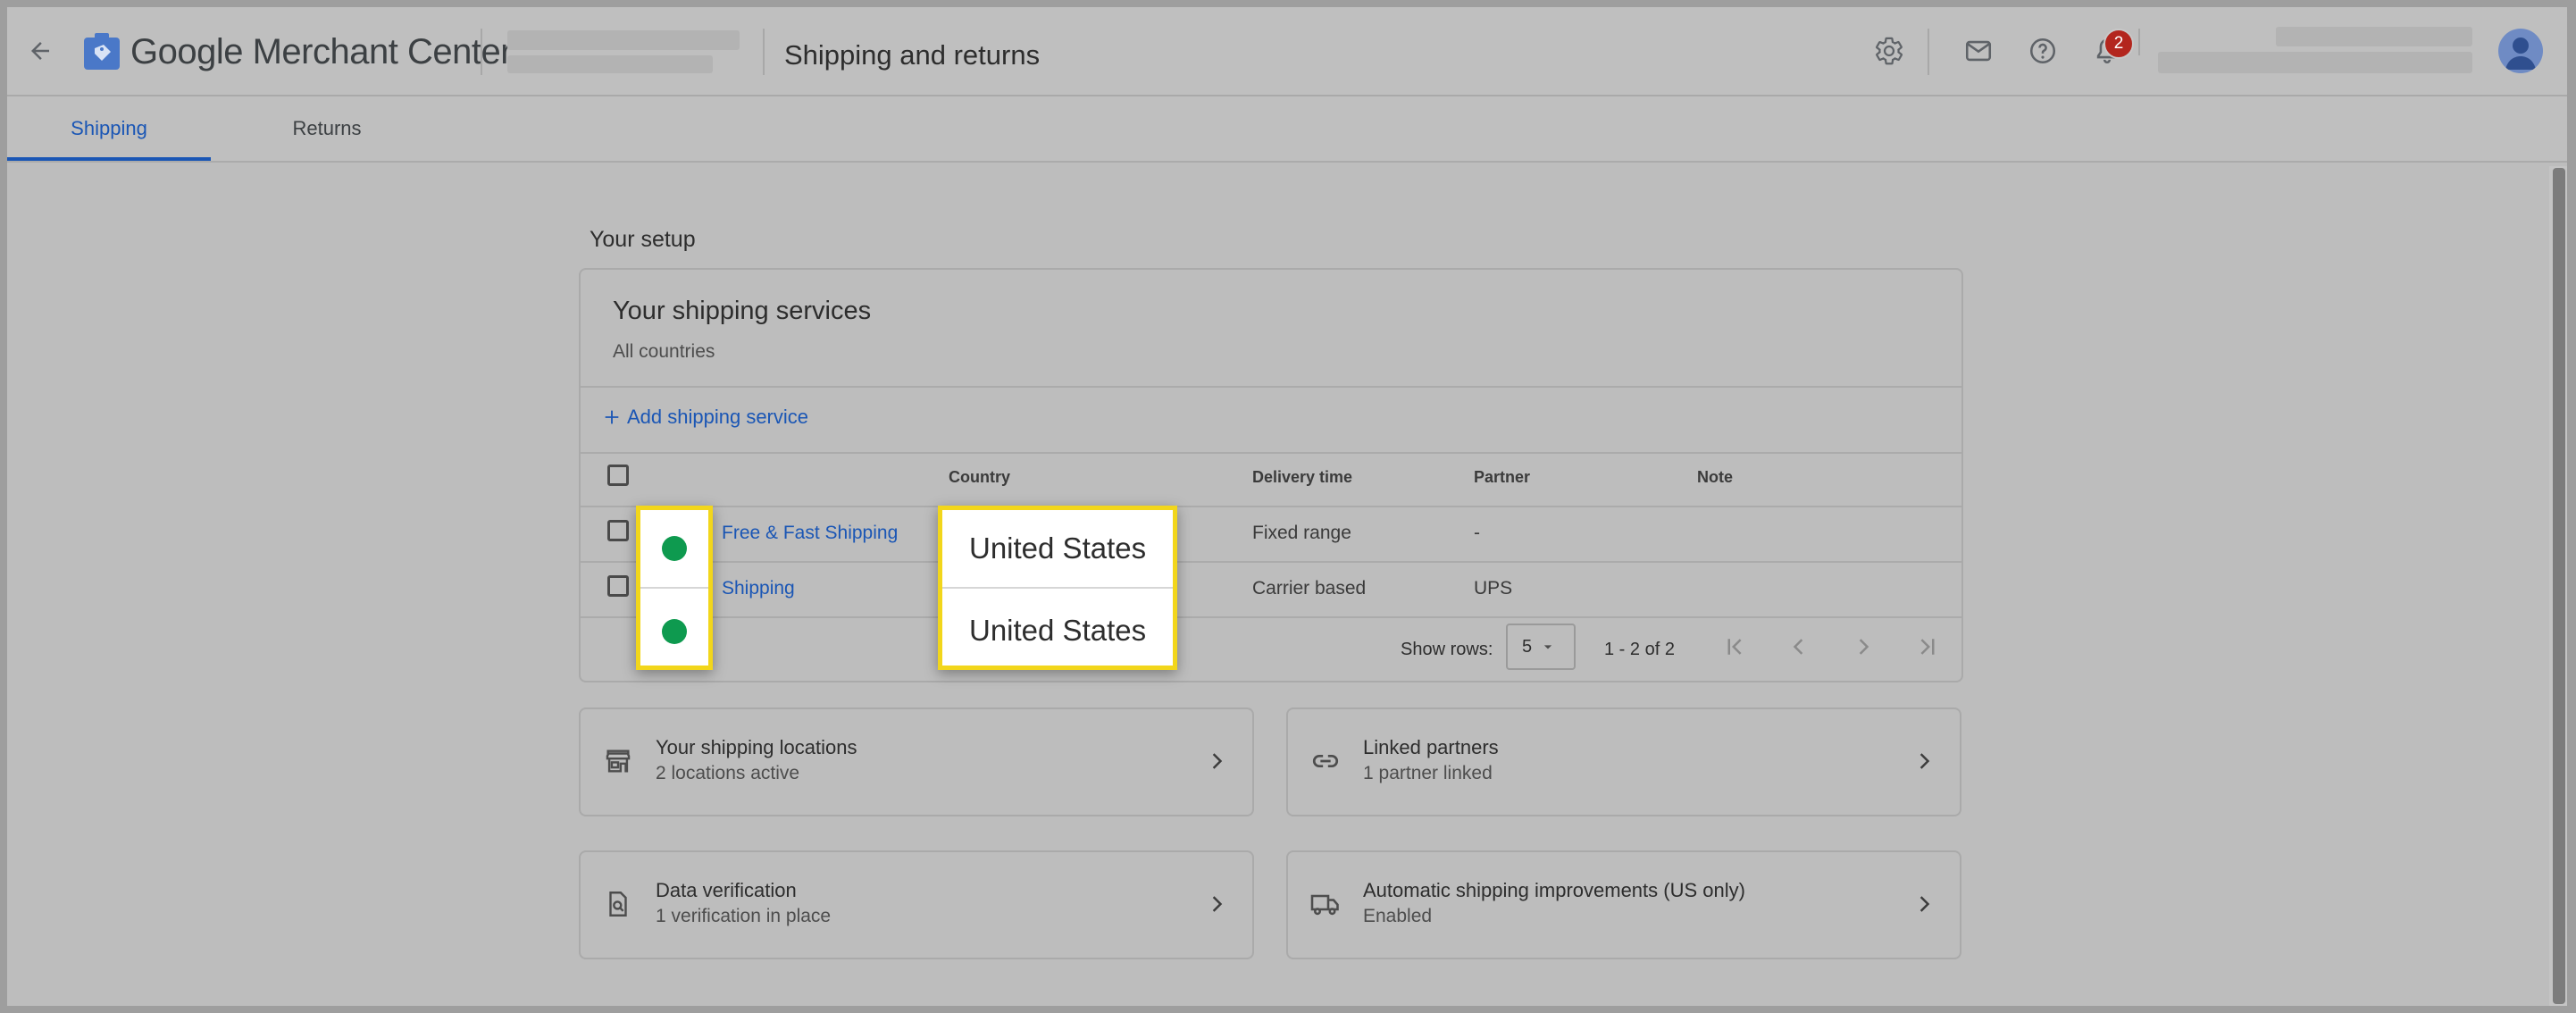 Image resolution: width=2576 pixels, height=1013 pixels. What do you see at coordinates (610, 64) in the screenshot?
I see `account-id-redacted` at bounding box center [610, 64].